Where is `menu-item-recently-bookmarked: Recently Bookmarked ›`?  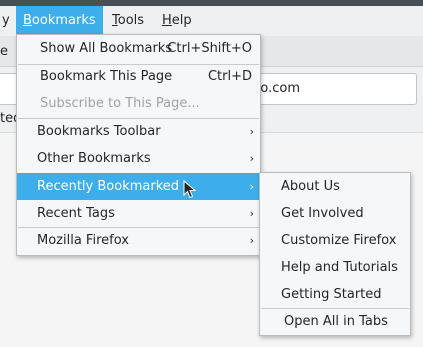 menu-item-recently-bookmarked: Recently Bookmarked › is located at coordinates (138, 186).